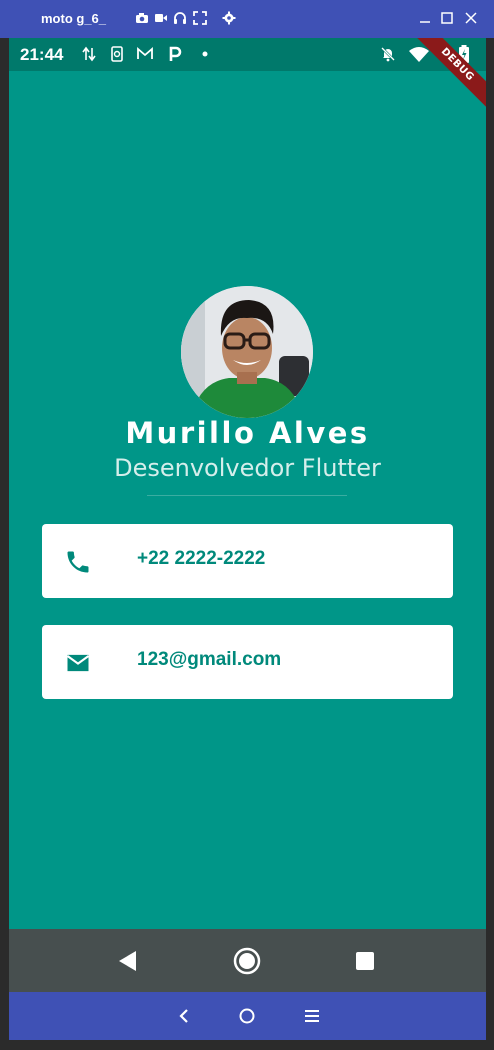 Image resolution: width=494 pixels, height=1050 pixels. What do you see at coordinates (184, 1016) in the screenshot?
I see `back-chevron-icon` at bounding box center [184, 1016].